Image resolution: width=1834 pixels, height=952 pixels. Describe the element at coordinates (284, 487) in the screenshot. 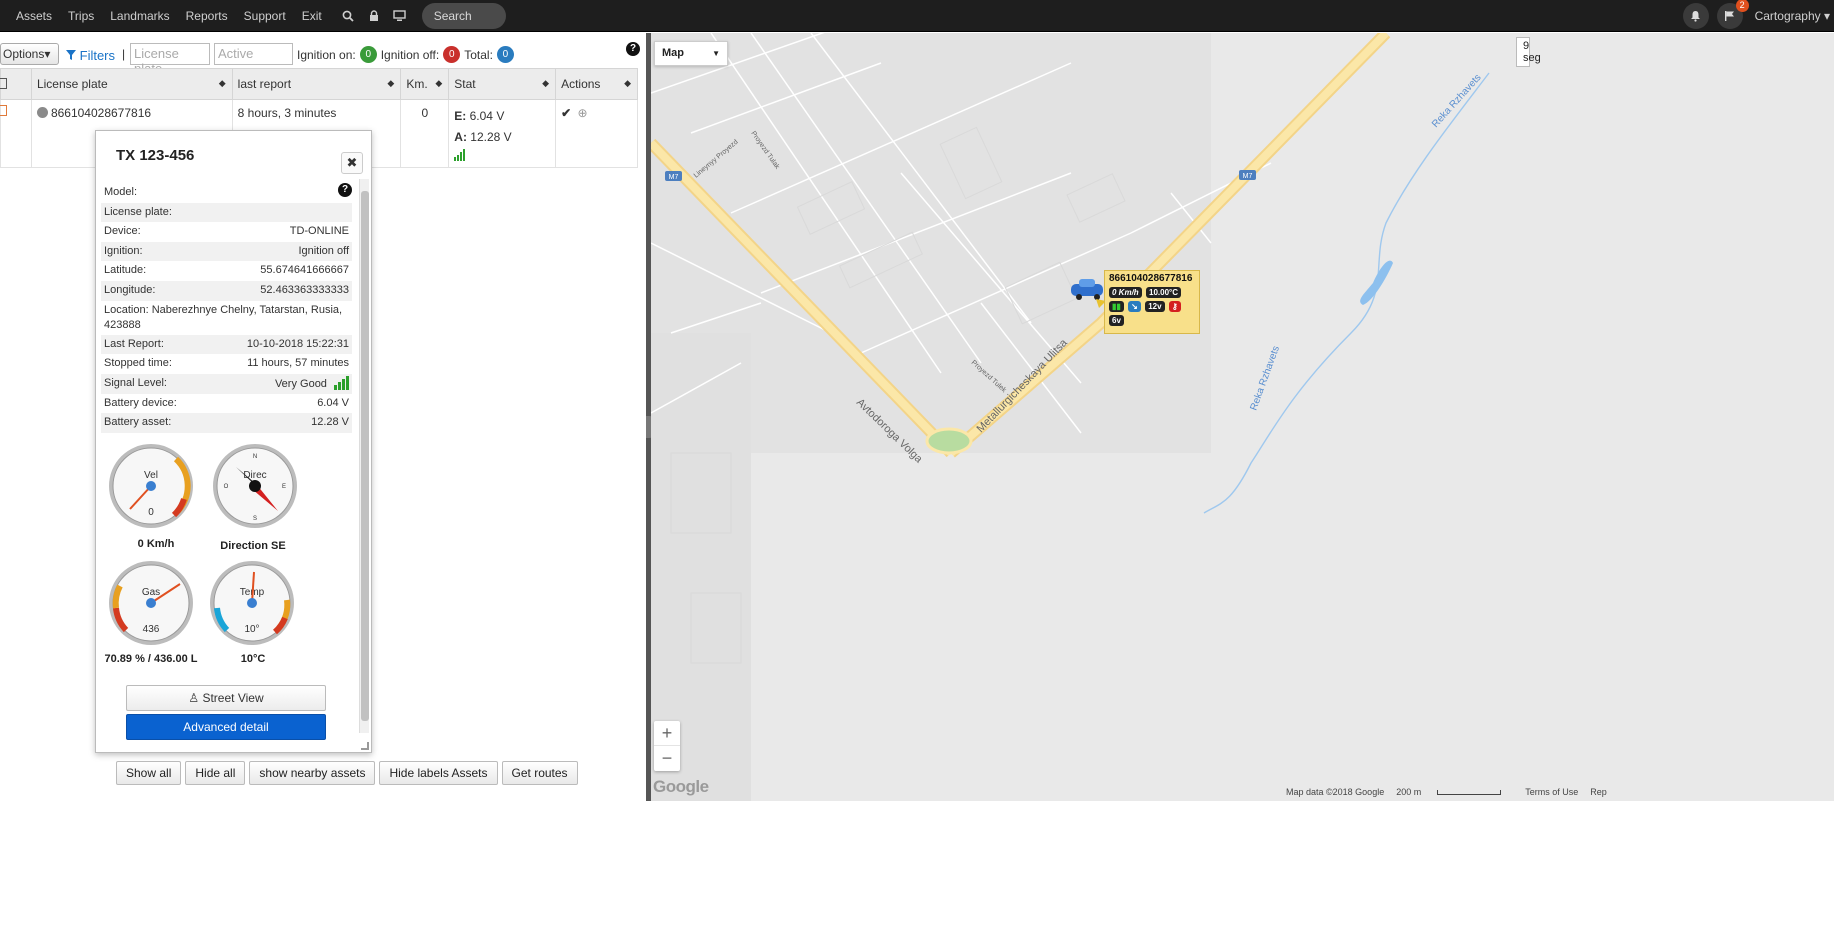

I see `svg-text: E` at that location.